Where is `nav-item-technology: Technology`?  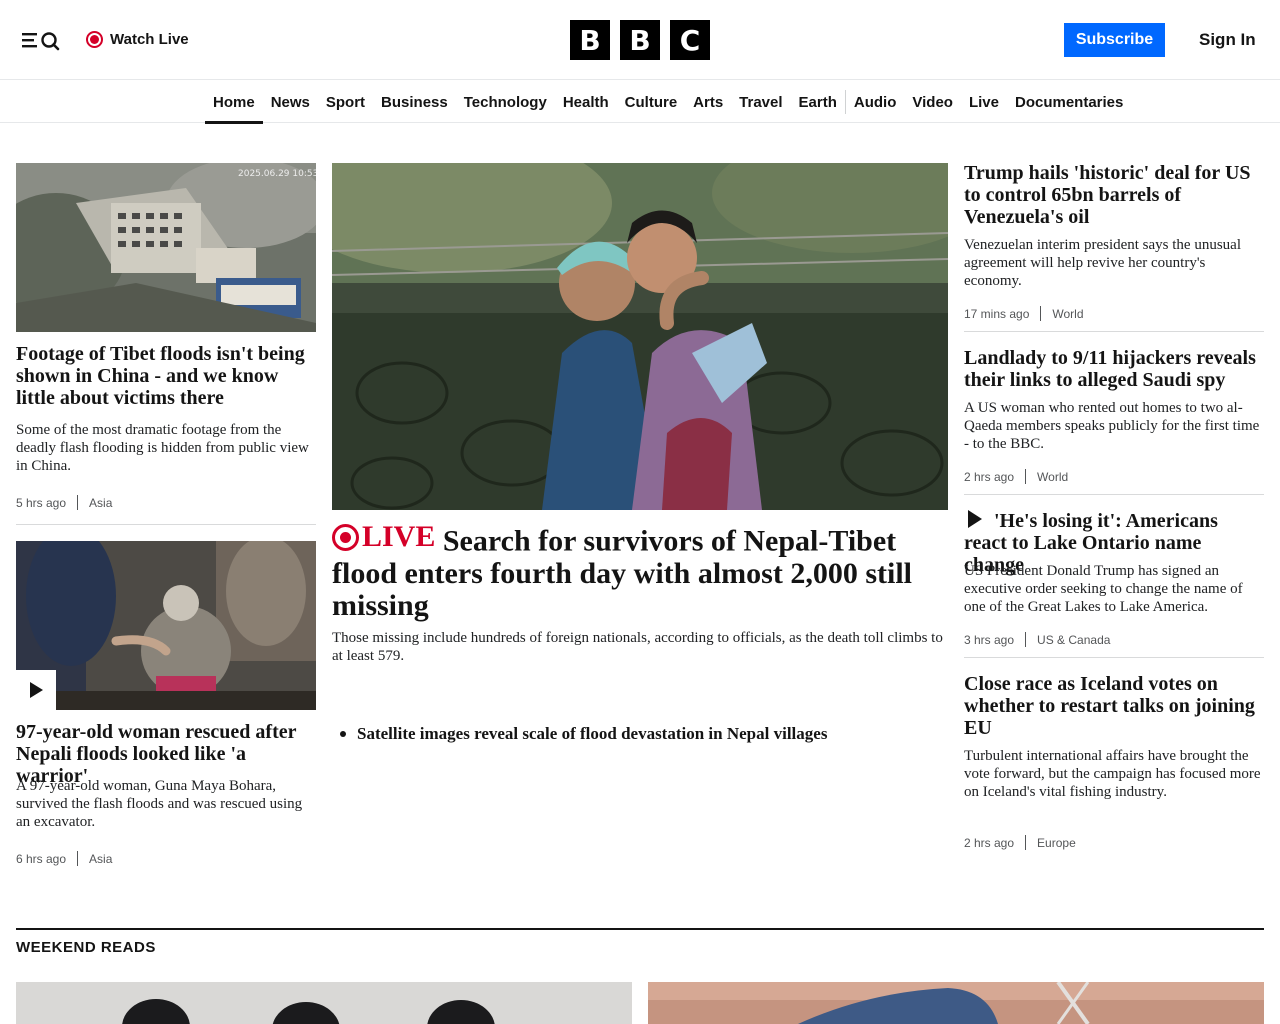
nav-item-technology: Technology is located at coordinates (505, 102).